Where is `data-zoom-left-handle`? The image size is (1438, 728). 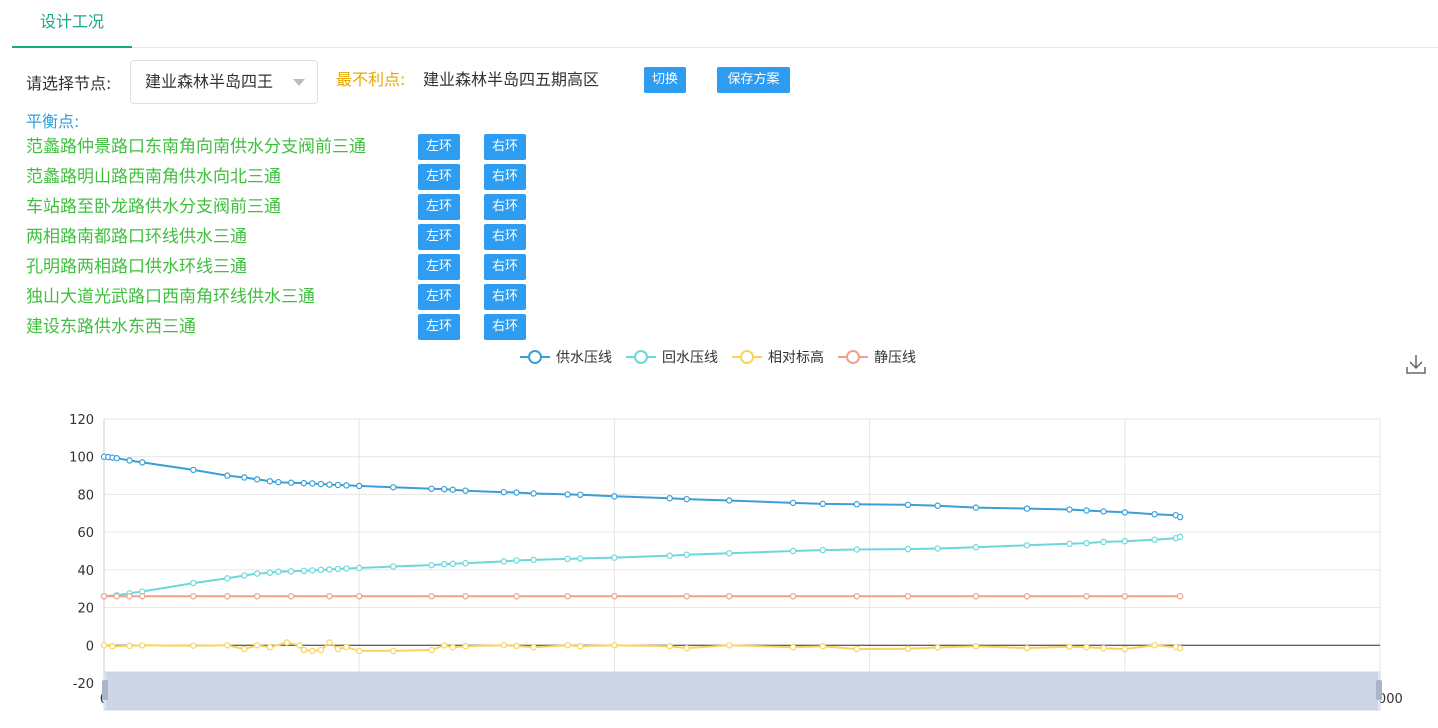 data-zoom-left-handle is located at coordinates (105, 690).